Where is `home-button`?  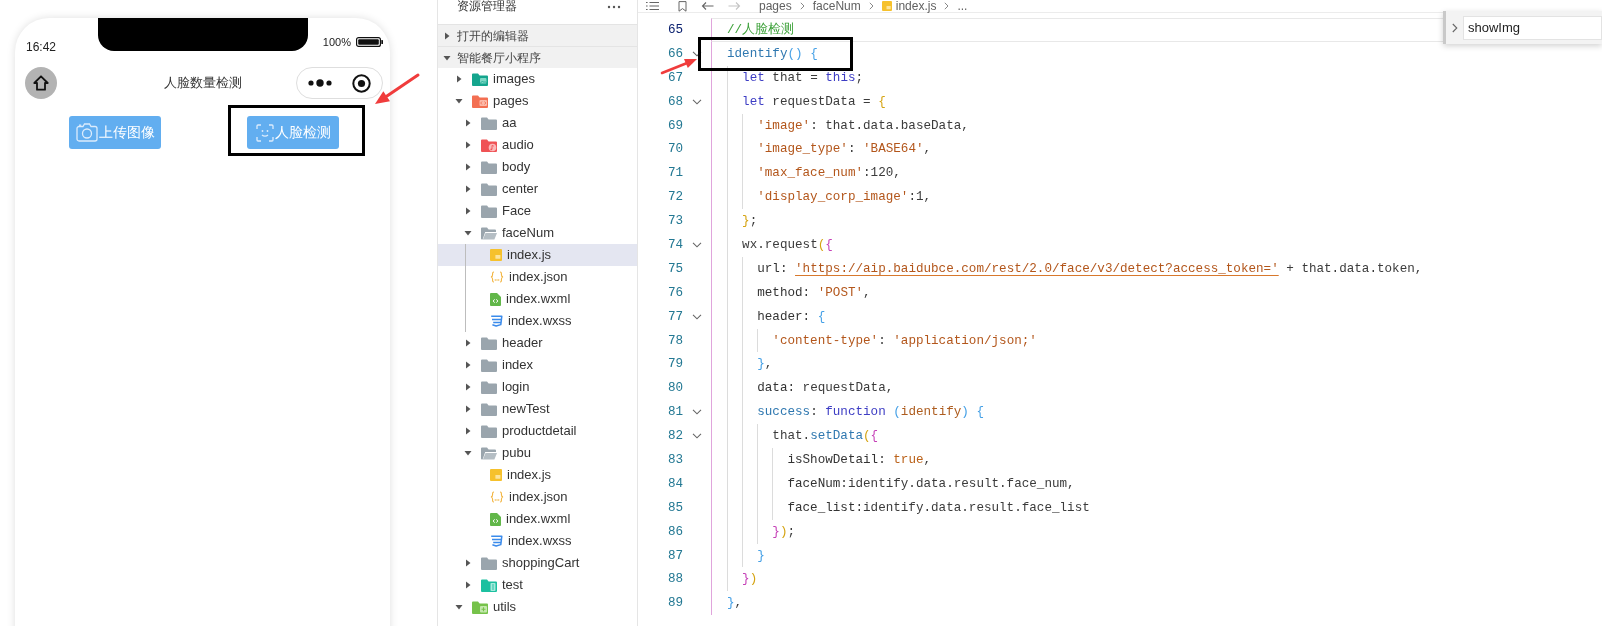 home-button is located at coordinates (41, 83).